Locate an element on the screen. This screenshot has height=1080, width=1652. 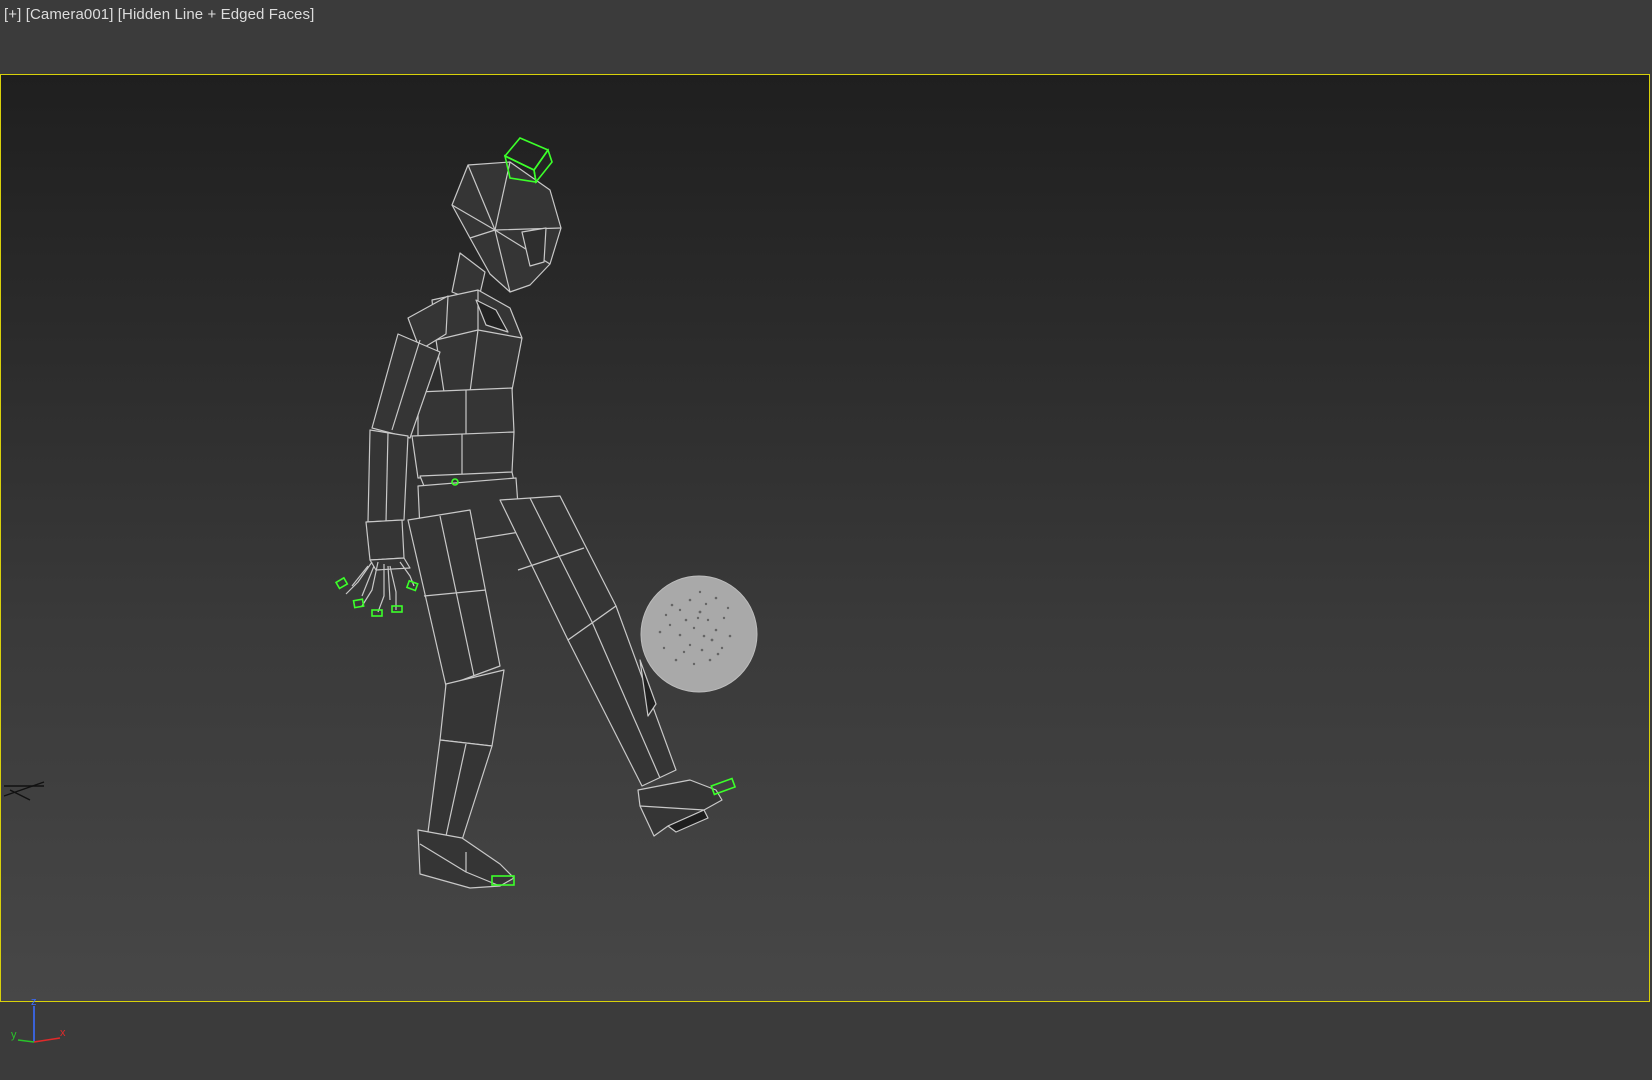
axis-y-label: y is located at coordinates (14, 1035).